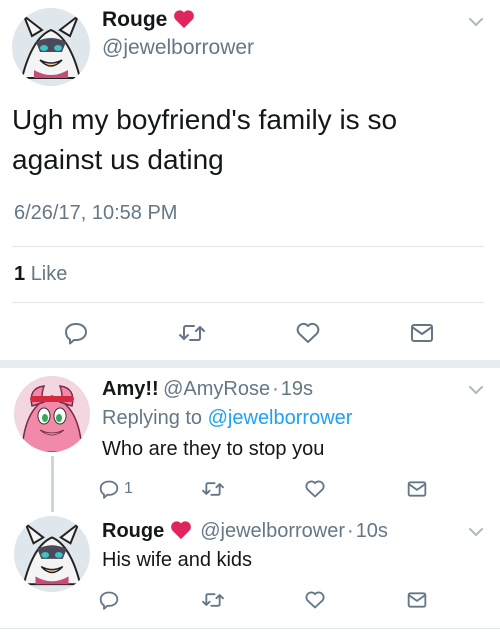 This screenshot has height=644, width=500. I want to click on section-separator, so click(250, 364).